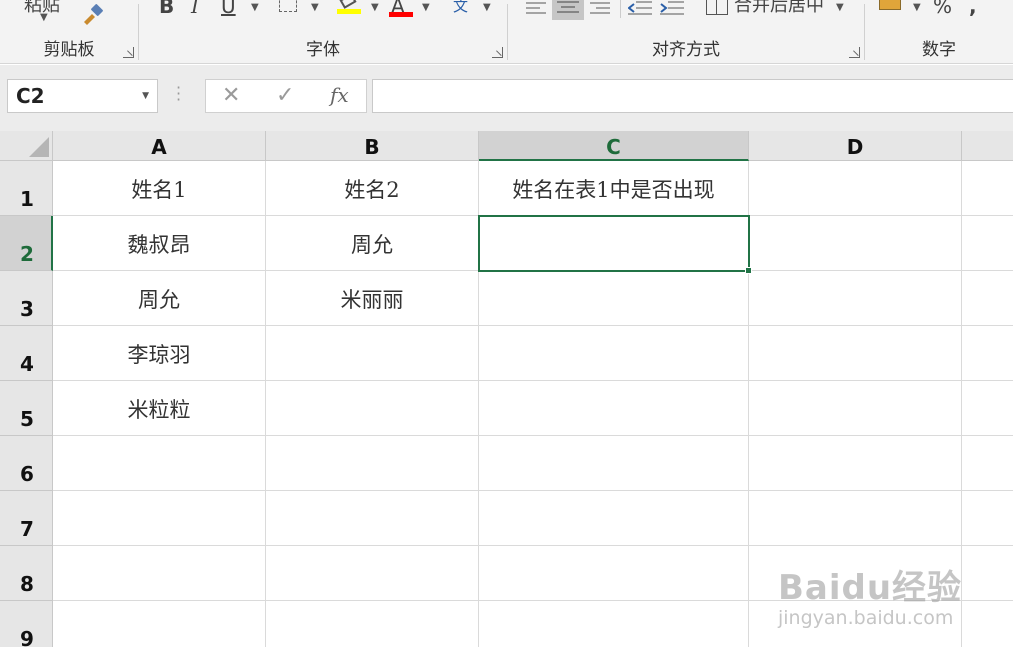 Image resolution: width=1013 pixels, height=647 pixels. I want to click on row-header-6: 6, so click(26, 463).